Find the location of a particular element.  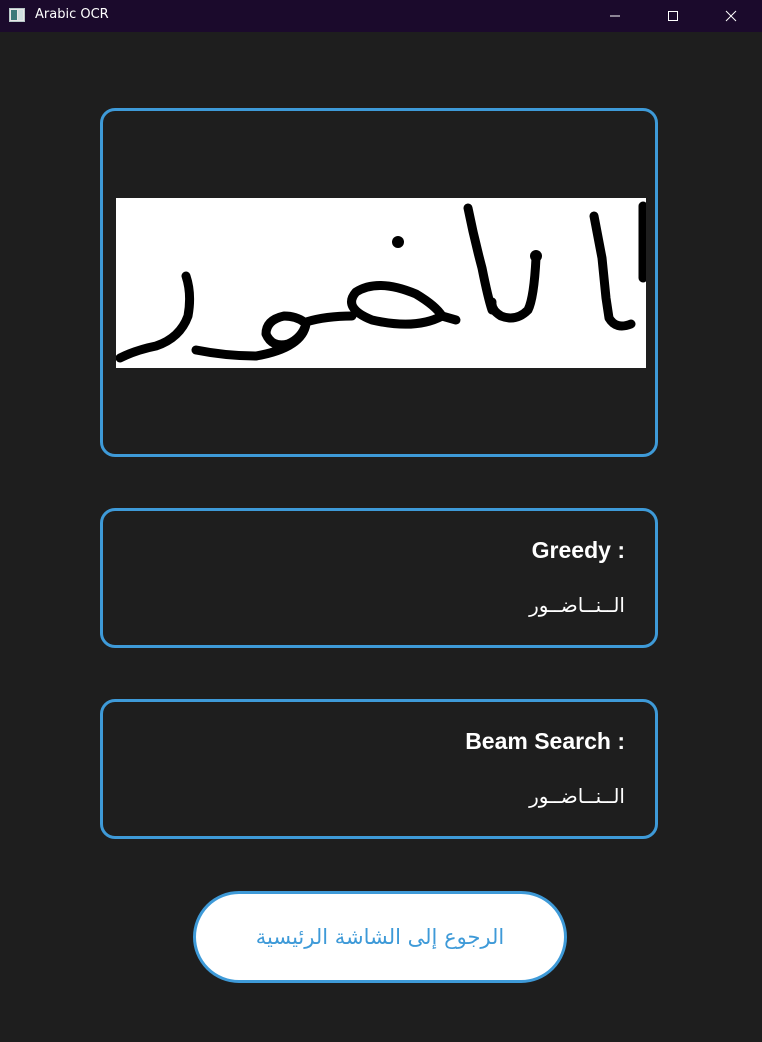

greedy-label: Greedy : is located at coordinates (578, 550).